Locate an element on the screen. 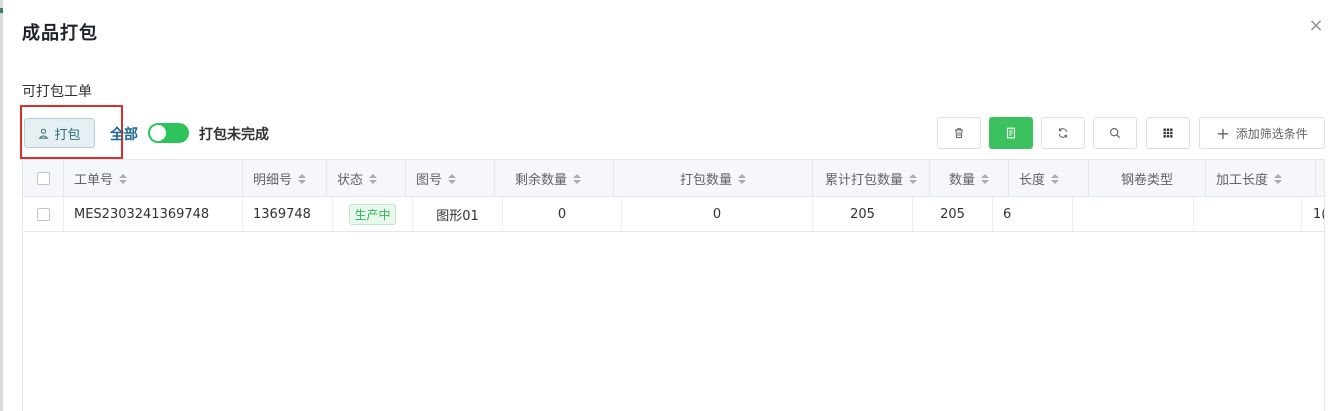  cell-cumulative-pack-qty: 205 is located at coordinates (863, 214).